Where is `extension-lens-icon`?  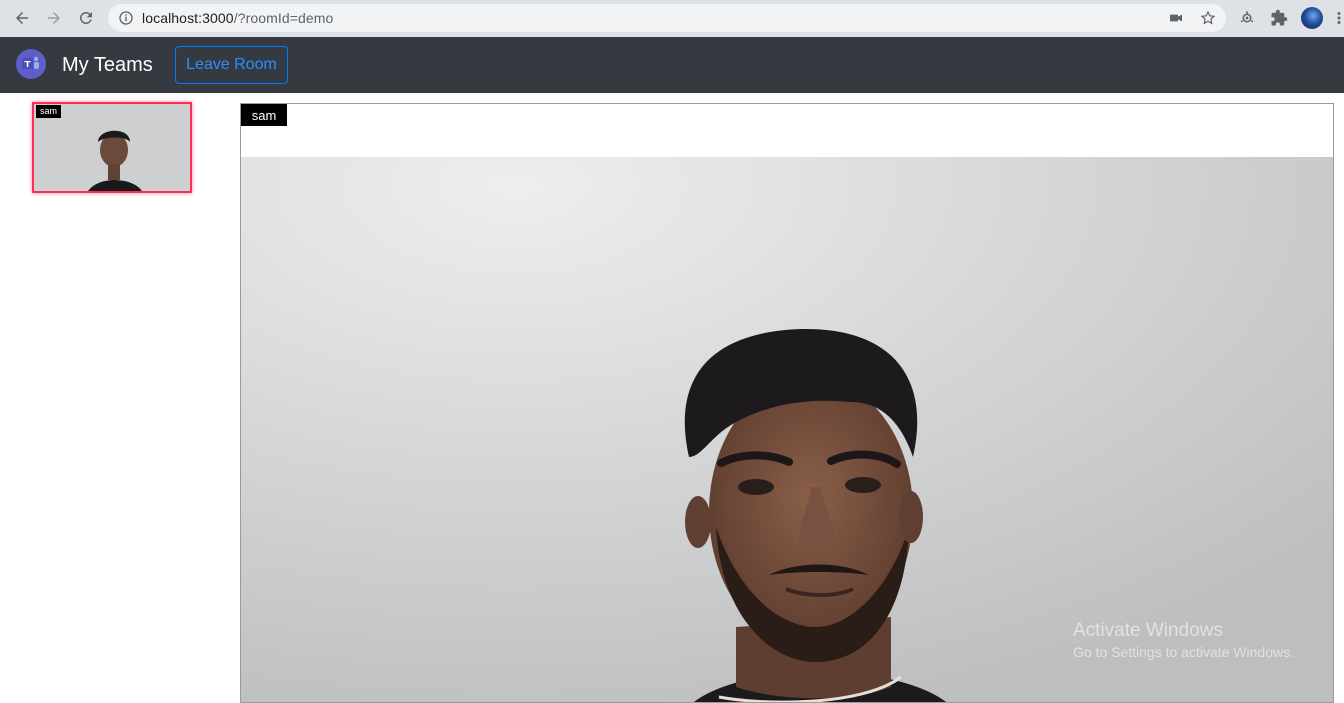 extension-lens-icon is located at coordinates (1247, 18).